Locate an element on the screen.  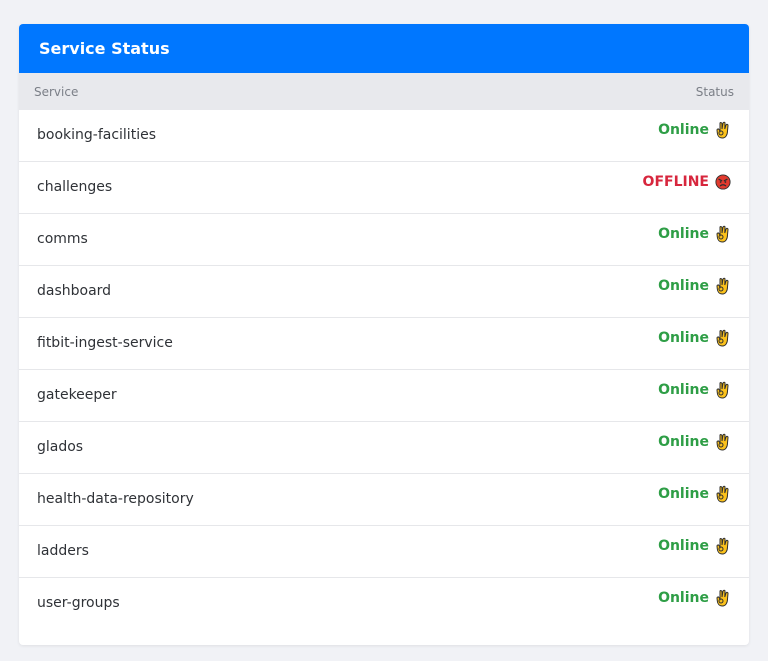
table-header: Service Status is located at coordinates (384, 91).